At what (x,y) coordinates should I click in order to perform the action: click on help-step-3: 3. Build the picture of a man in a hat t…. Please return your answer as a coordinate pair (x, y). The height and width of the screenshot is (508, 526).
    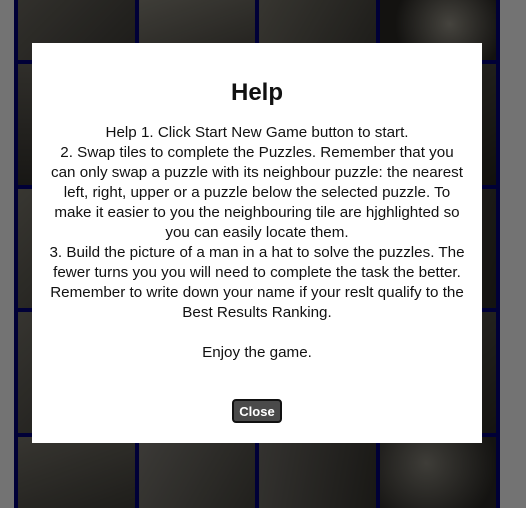
    Looking at the image, I should click on (257, 282).